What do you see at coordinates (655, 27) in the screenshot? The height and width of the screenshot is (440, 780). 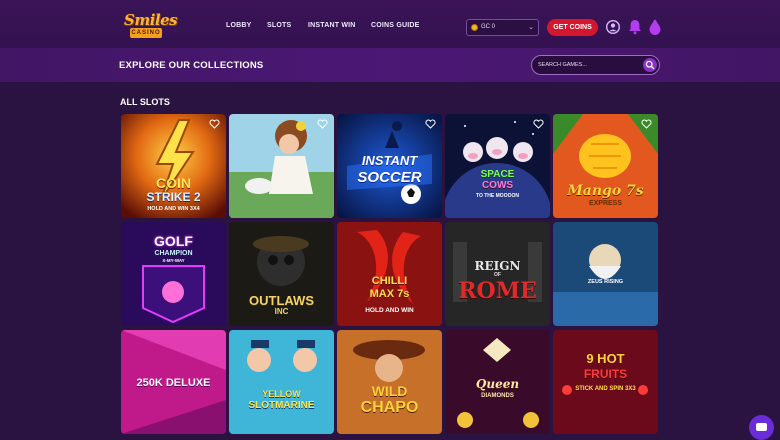 I see `droplet-icon` at bounding box center [655, 27].